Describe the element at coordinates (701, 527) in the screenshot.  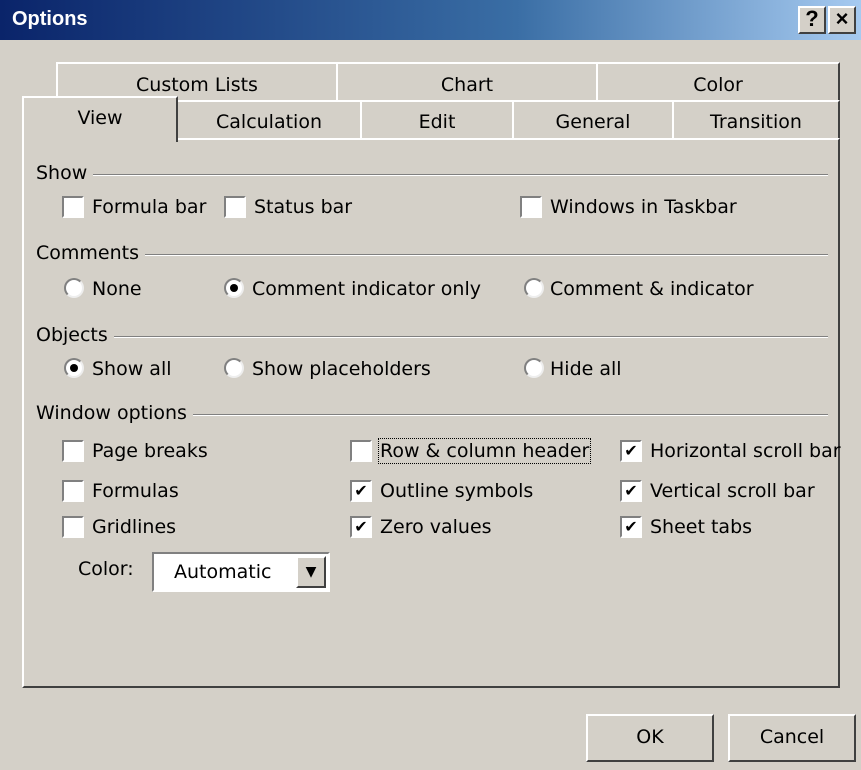
I see `sheet-tabs-label: Sheet tabs` at that location.